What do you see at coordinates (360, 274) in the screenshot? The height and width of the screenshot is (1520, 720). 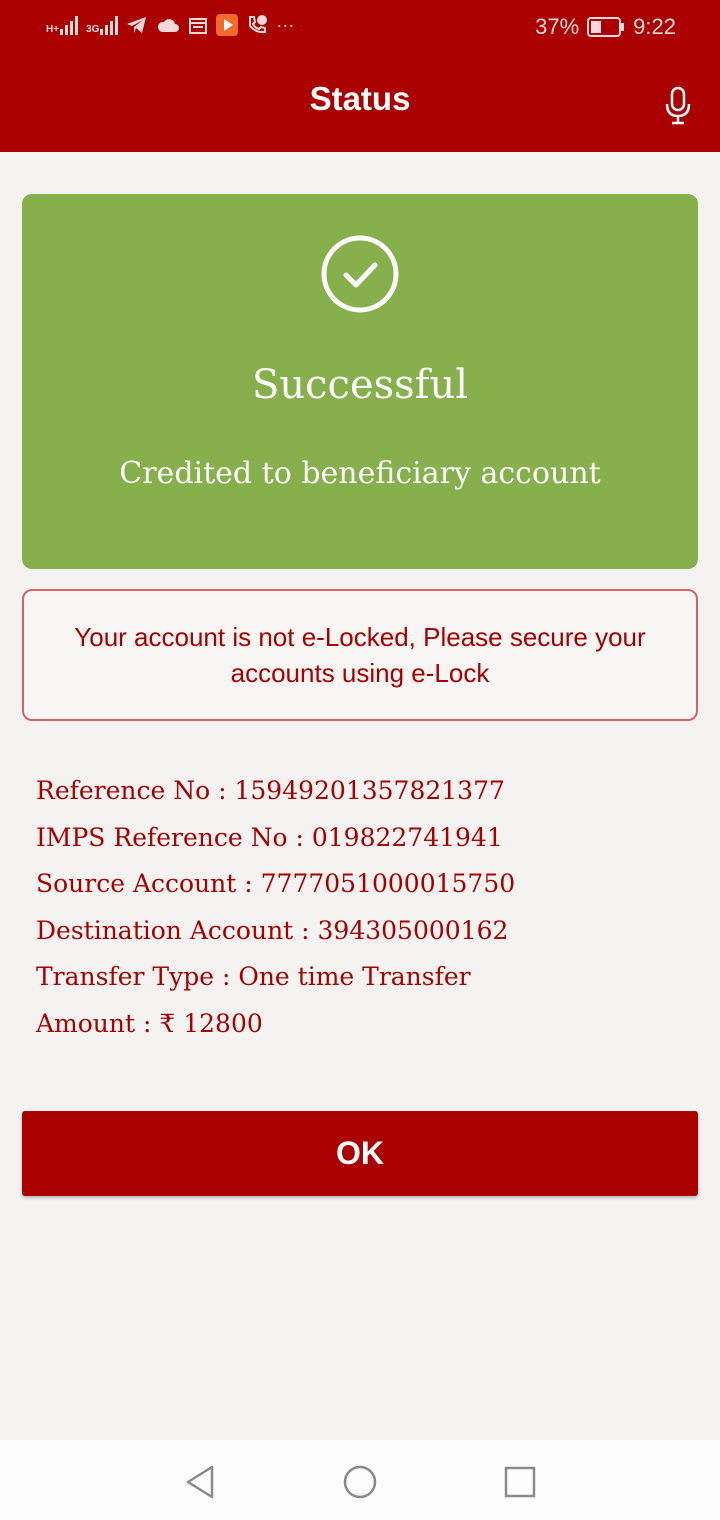 I see `check-circle-icon` at bounding box center [360, 274].